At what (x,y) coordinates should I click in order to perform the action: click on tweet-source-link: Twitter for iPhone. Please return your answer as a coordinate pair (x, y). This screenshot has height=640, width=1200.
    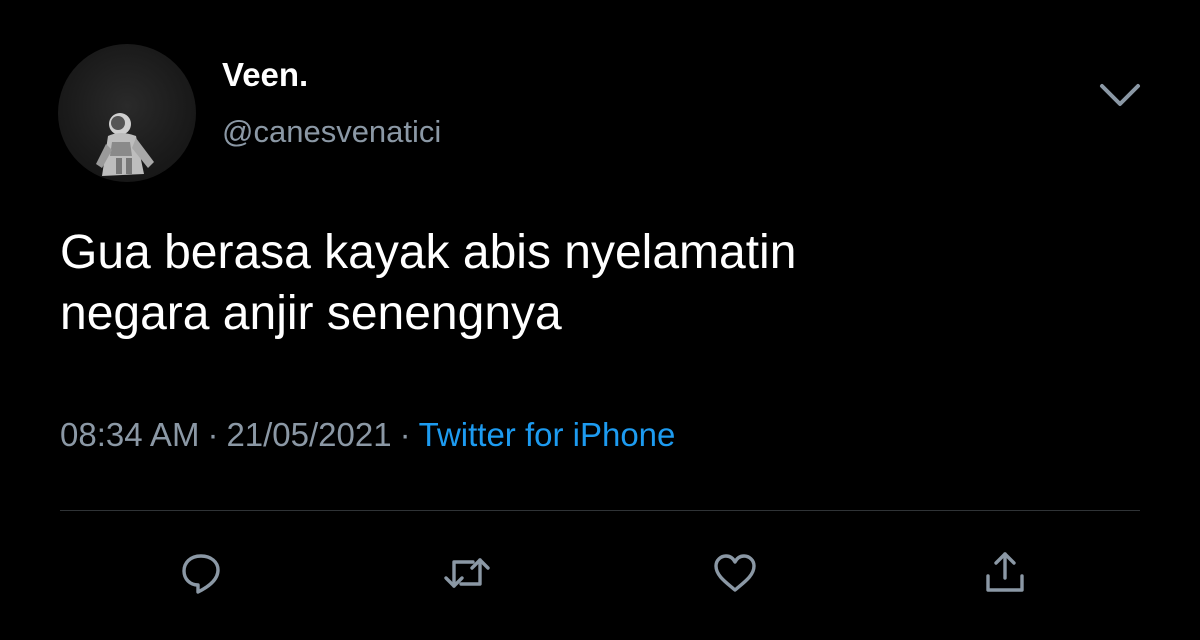
    Looking at the image, I should click on (547, 434).